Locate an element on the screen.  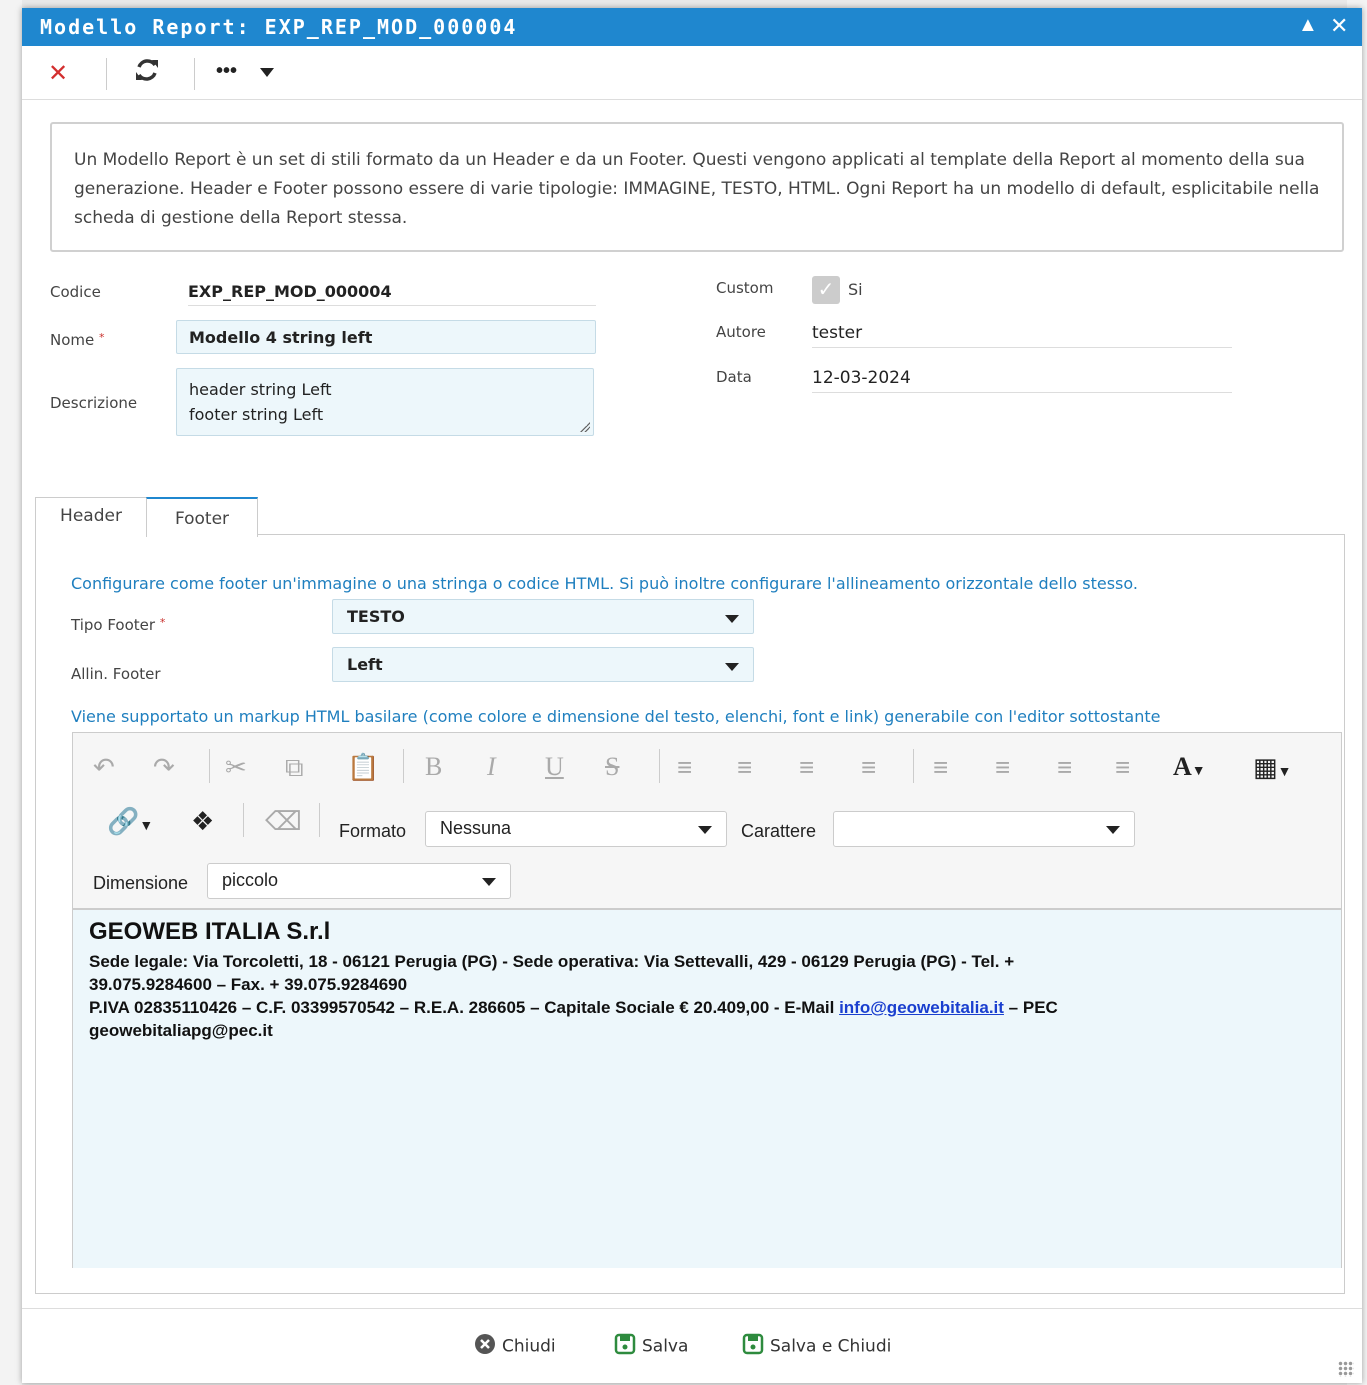
tipo-footer-label: Tipo Footer * is located at coordinates (118, 625).